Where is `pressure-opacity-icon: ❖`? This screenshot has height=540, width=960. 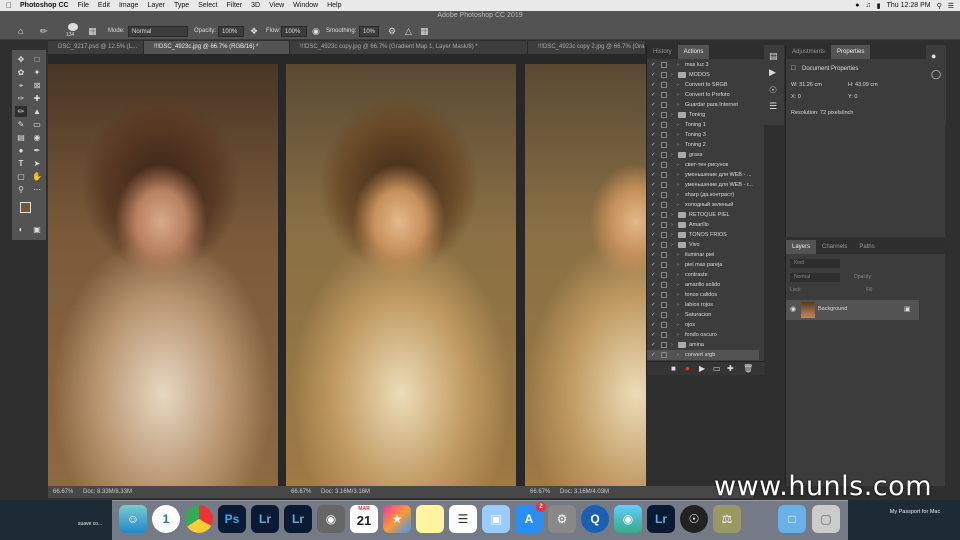 pressure-opacity-icon: ❖ is located at coordinates (254, 31).